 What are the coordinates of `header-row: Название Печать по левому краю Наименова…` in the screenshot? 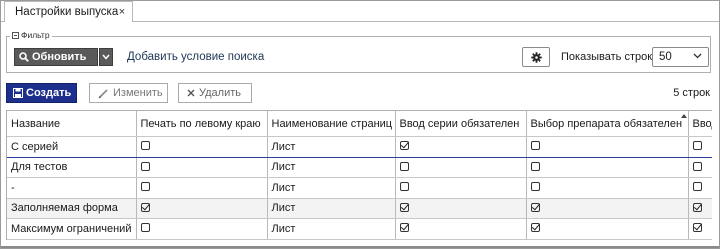 It's located at (359, 123).